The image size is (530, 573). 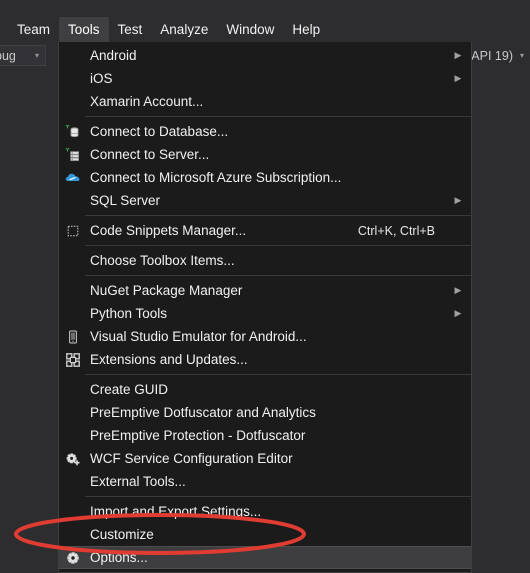 I want to click on menubar-item-window: Window, so click(x=250, y=29).